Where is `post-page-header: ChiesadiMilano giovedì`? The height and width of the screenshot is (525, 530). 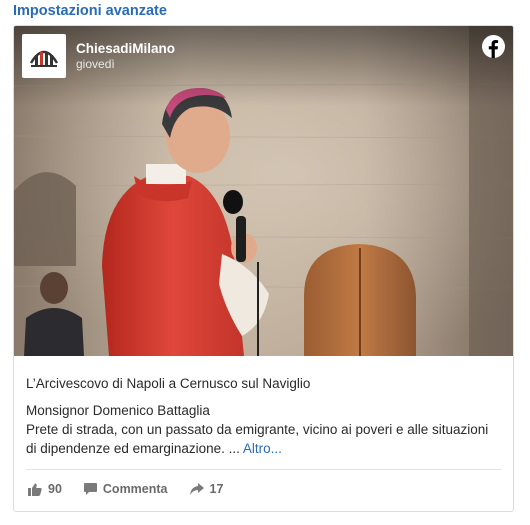 post-page-header: ChiesadiMilano giovedì is located at coordinates (98, 56).